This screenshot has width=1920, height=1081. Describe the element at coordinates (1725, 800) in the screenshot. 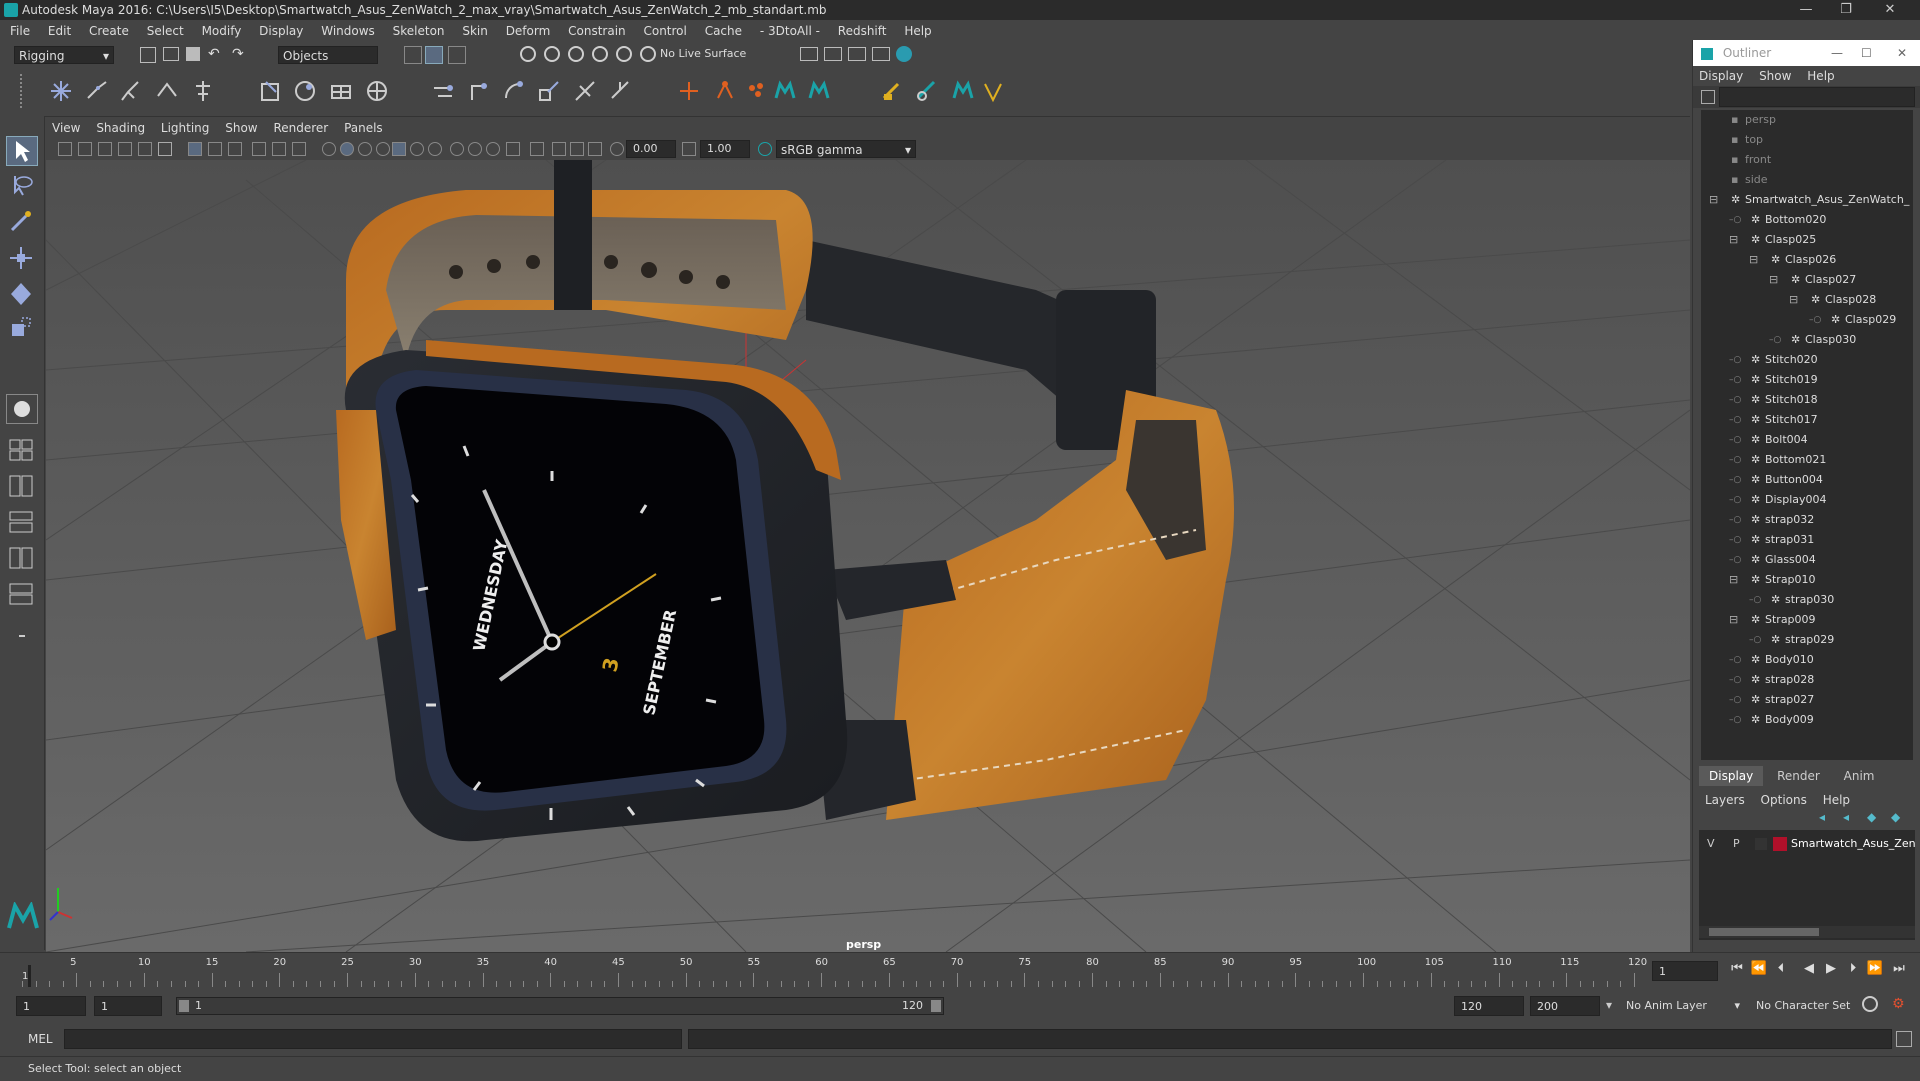

I see `layer-menu-layers: Layers` at that location.